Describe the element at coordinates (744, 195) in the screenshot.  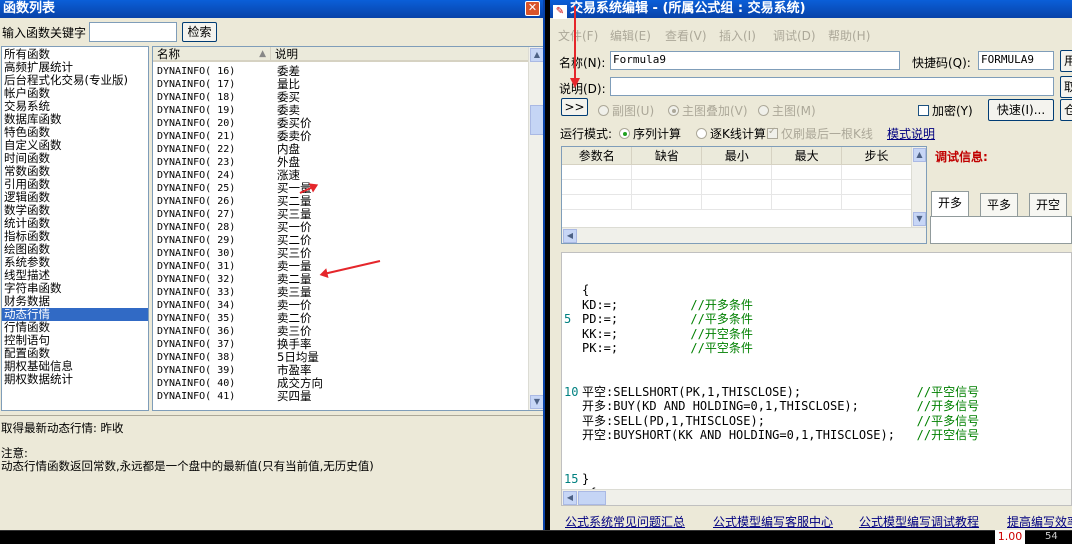
I see `parameter-table: 参数名 缺省 最小 最大 步长 ▲ ▼ ◀` at that location.